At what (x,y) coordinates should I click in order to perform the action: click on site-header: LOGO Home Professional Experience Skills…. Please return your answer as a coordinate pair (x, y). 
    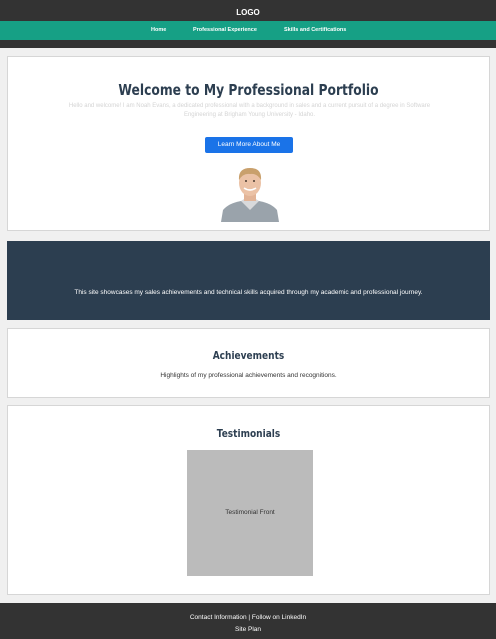
    Looking at the image, I should click on (248, 24).